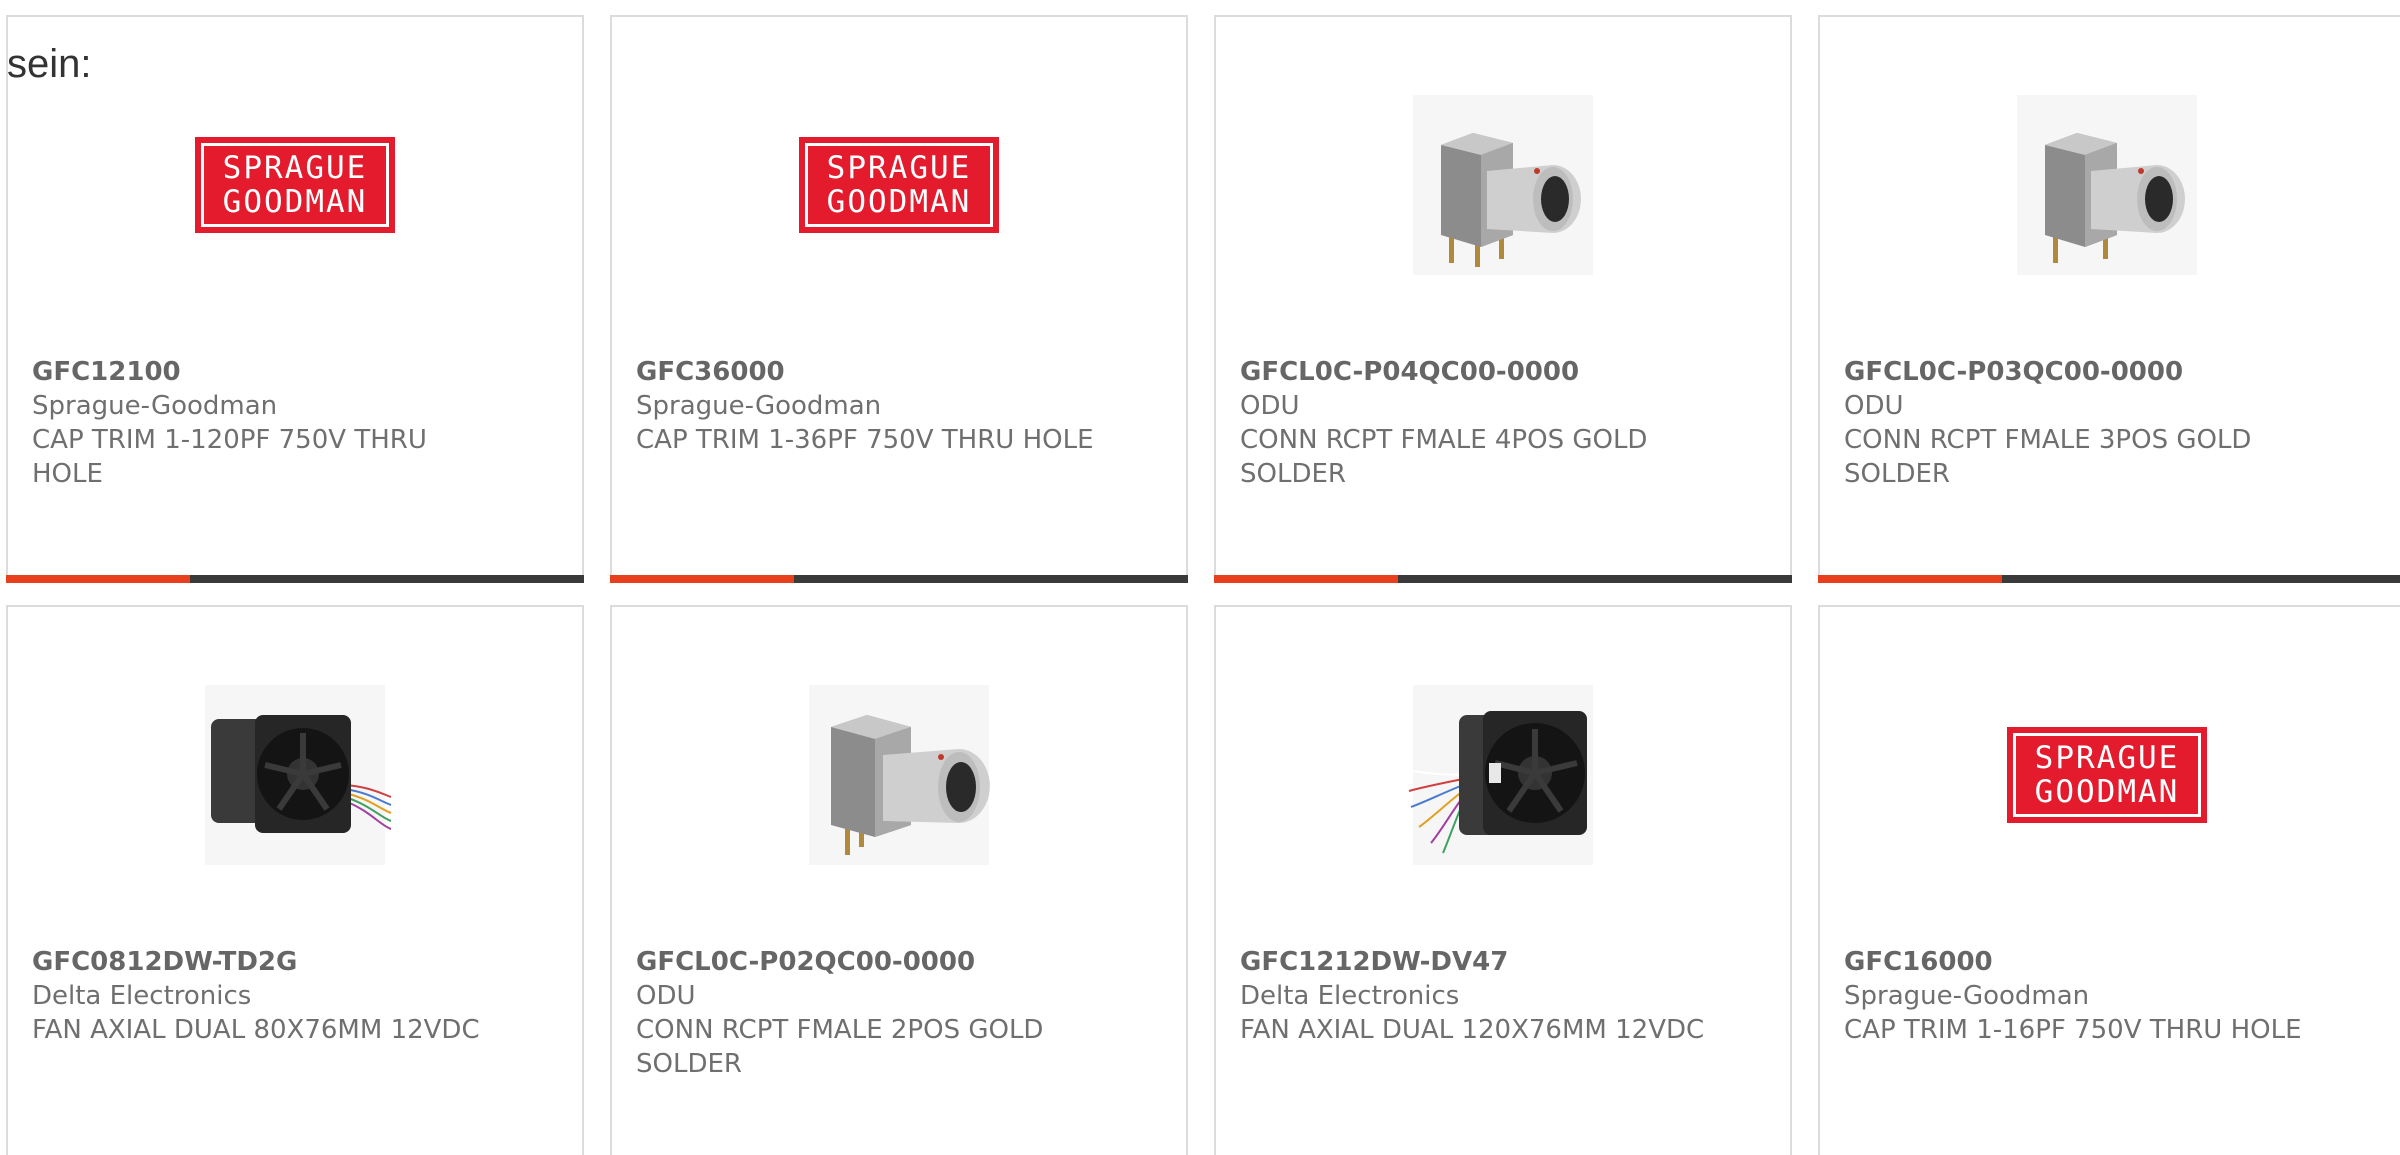 This screenshot has width=2400, height=1155. What do you see at coordinates (267, 962) in the screenshot?
I see `part-number: GFC0812DW-TD2G` at bounding box center [267, 962].